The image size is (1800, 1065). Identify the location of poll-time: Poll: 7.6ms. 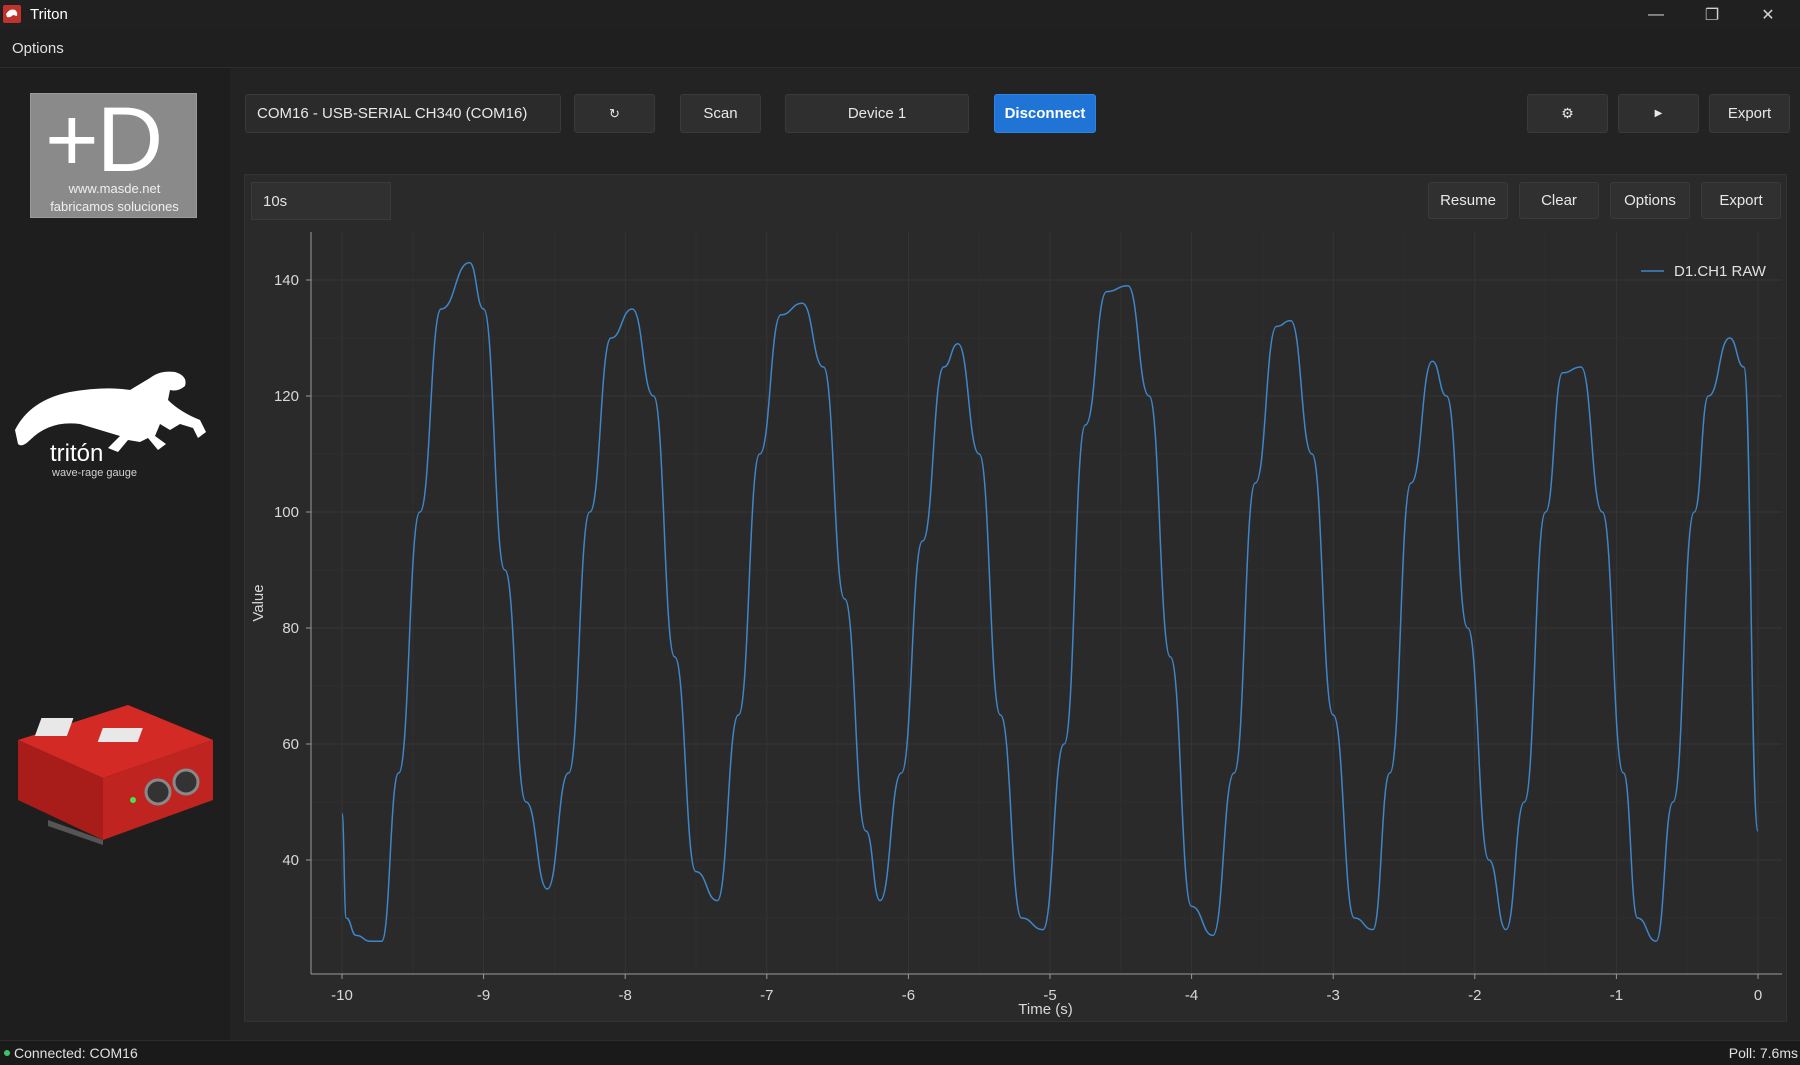
(1763, 1053).